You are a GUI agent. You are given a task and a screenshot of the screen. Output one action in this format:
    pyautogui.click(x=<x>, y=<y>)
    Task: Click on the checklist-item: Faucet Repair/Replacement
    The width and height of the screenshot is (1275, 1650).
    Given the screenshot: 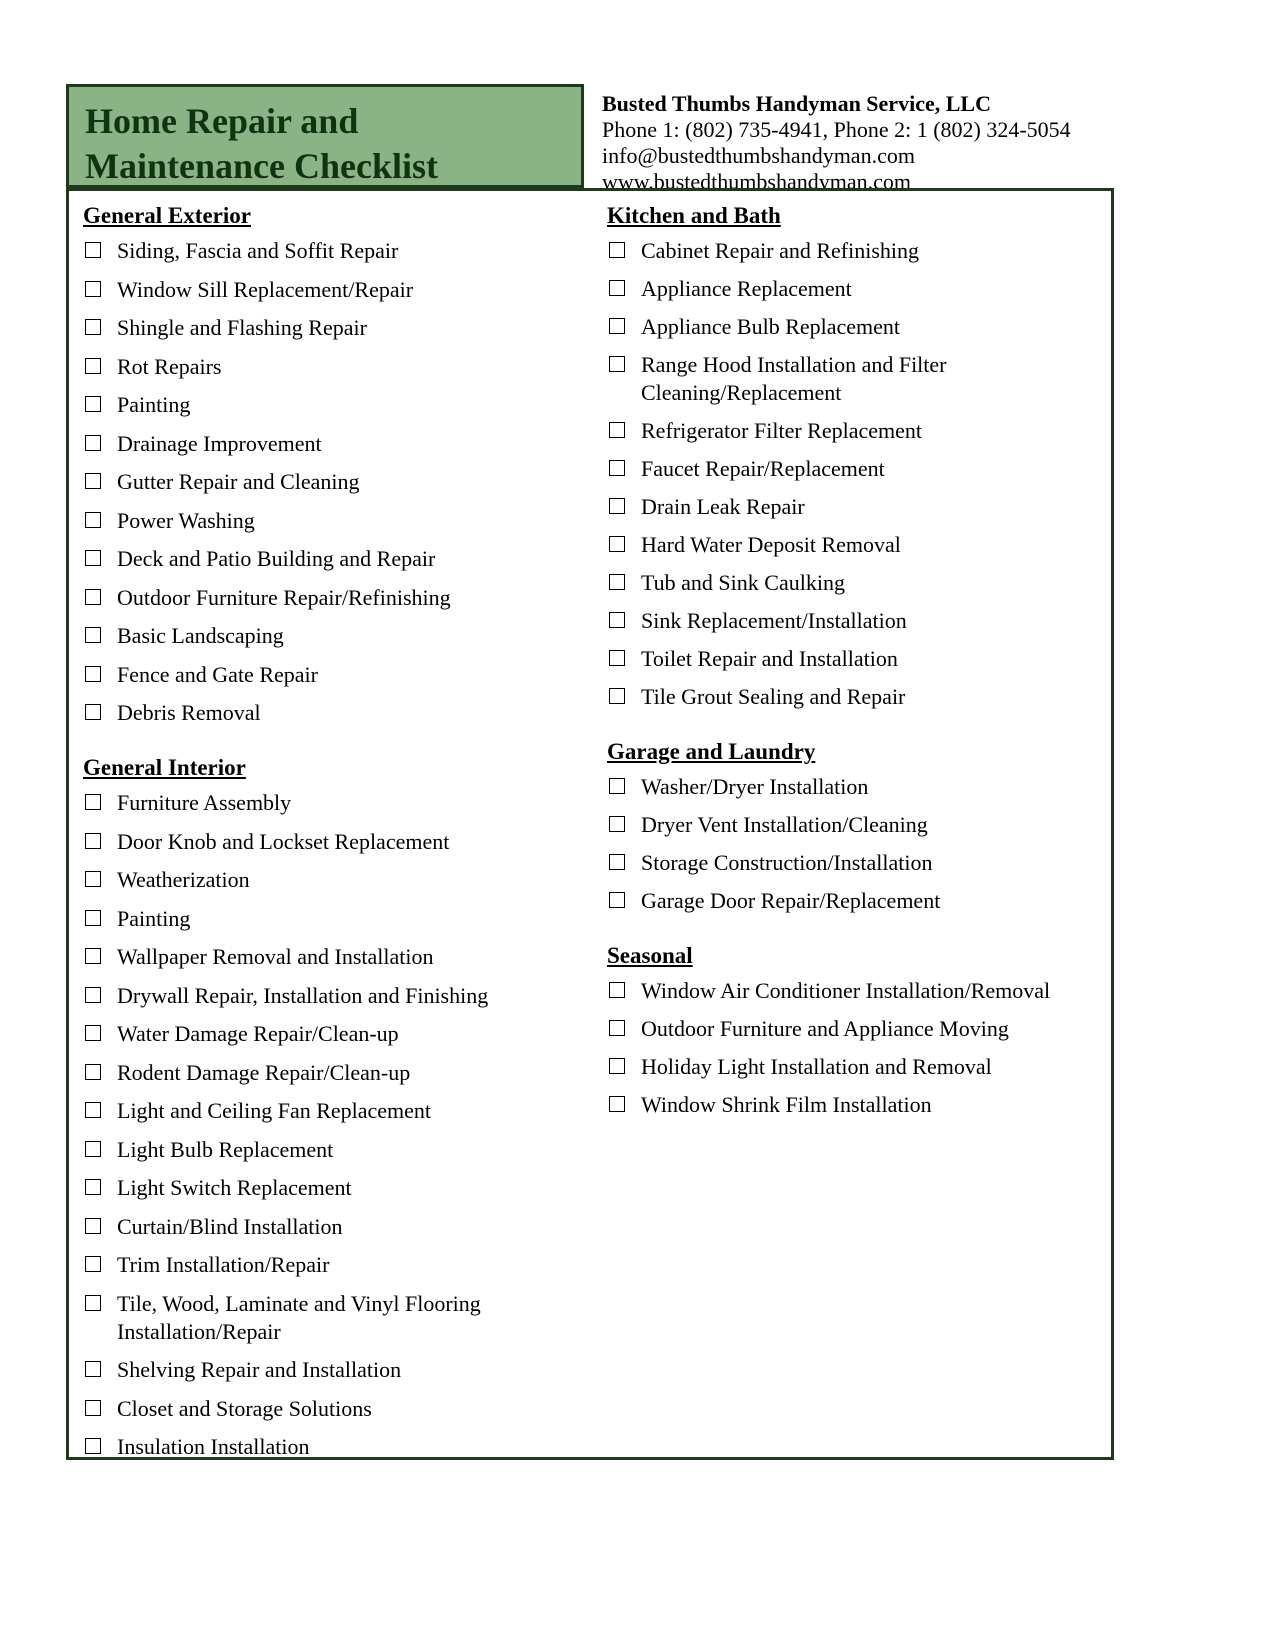 What is the action you would take?
    pyautogui.click(x=856, y=469)
    